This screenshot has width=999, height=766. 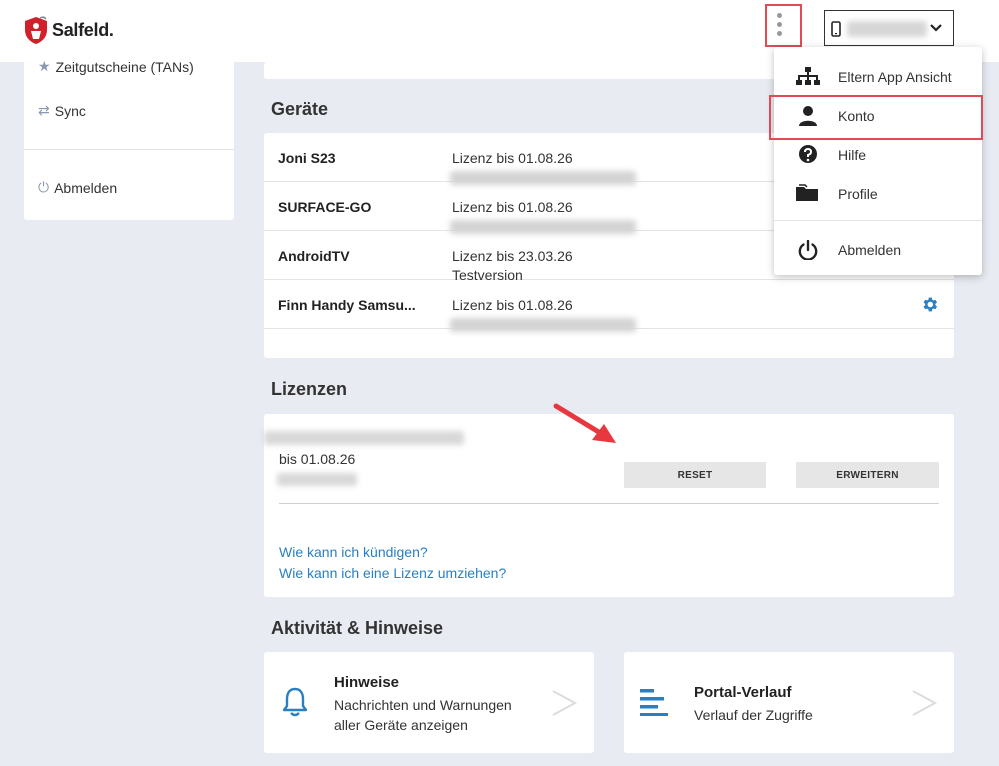 I want to click on device-name: Joni S23, so click(x=307, y=158).